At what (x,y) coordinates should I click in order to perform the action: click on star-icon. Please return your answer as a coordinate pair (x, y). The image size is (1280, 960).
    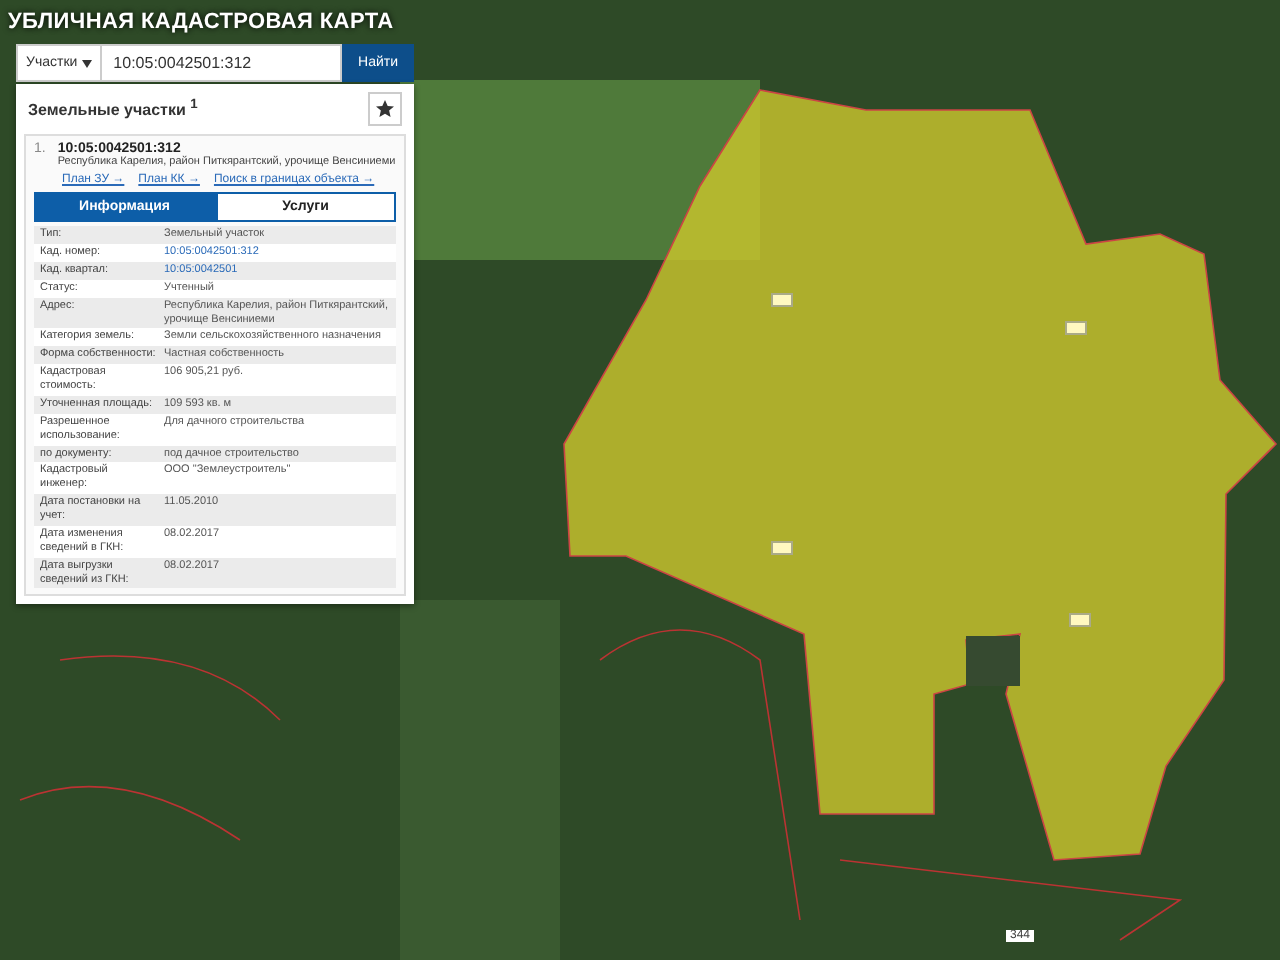
    Looking at the image, I should click on (385, 109).